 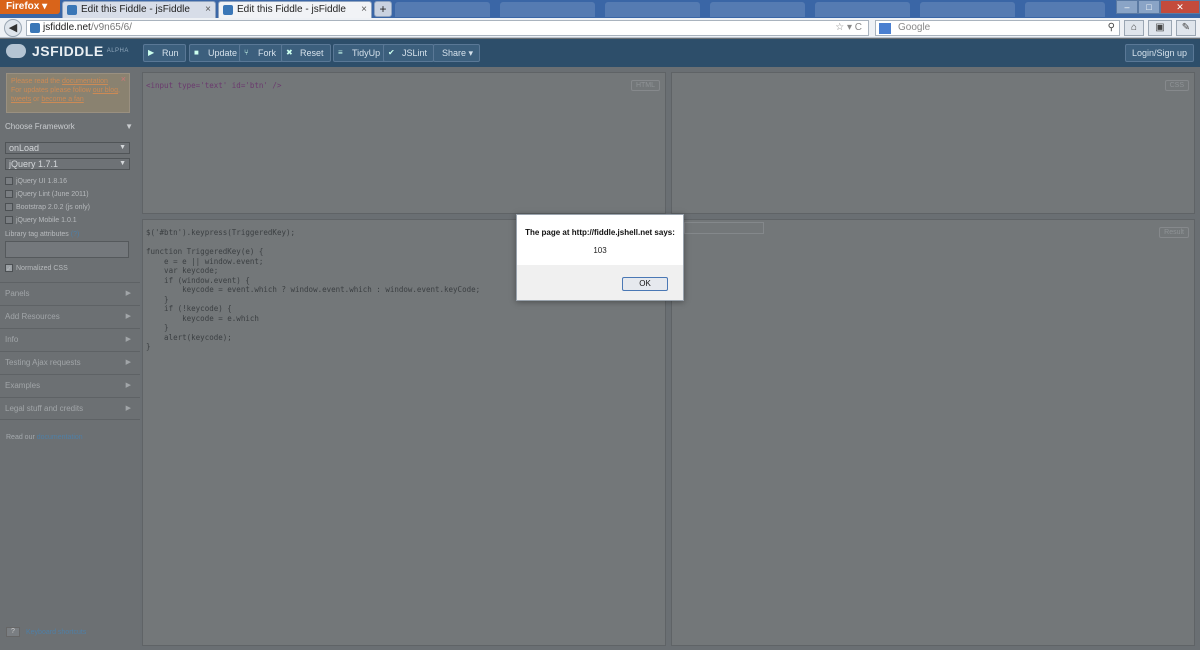 What do you see at coordinates (85, 81) in the screenshot?
I see `documentation-link: documentation` at bounding box center [85, 81].